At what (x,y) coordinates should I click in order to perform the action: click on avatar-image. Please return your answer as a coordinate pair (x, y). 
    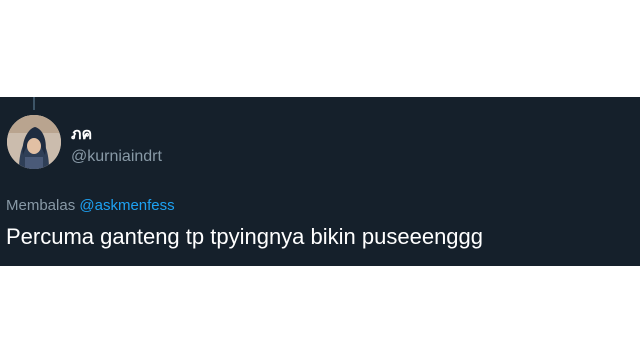
    Looking at the image, I should click on (34, 142).